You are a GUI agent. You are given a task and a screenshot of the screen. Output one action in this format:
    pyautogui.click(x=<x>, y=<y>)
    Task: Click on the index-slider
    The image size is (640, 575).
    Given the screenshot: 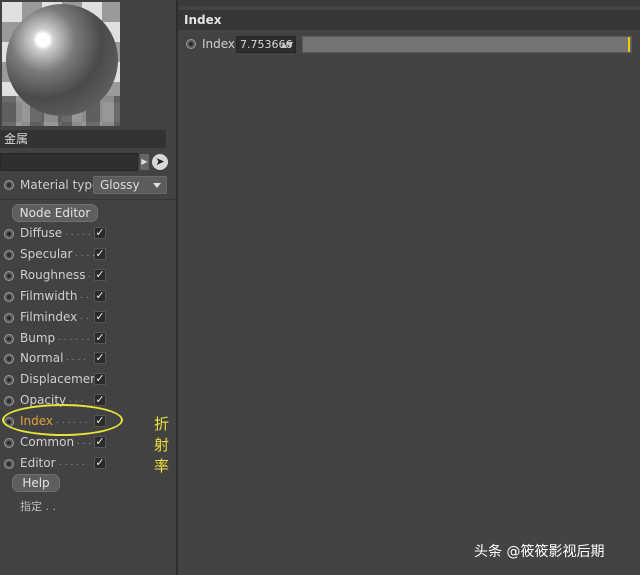 What is the action you would take?
    pyautogui.click(x=467, y=44)
    